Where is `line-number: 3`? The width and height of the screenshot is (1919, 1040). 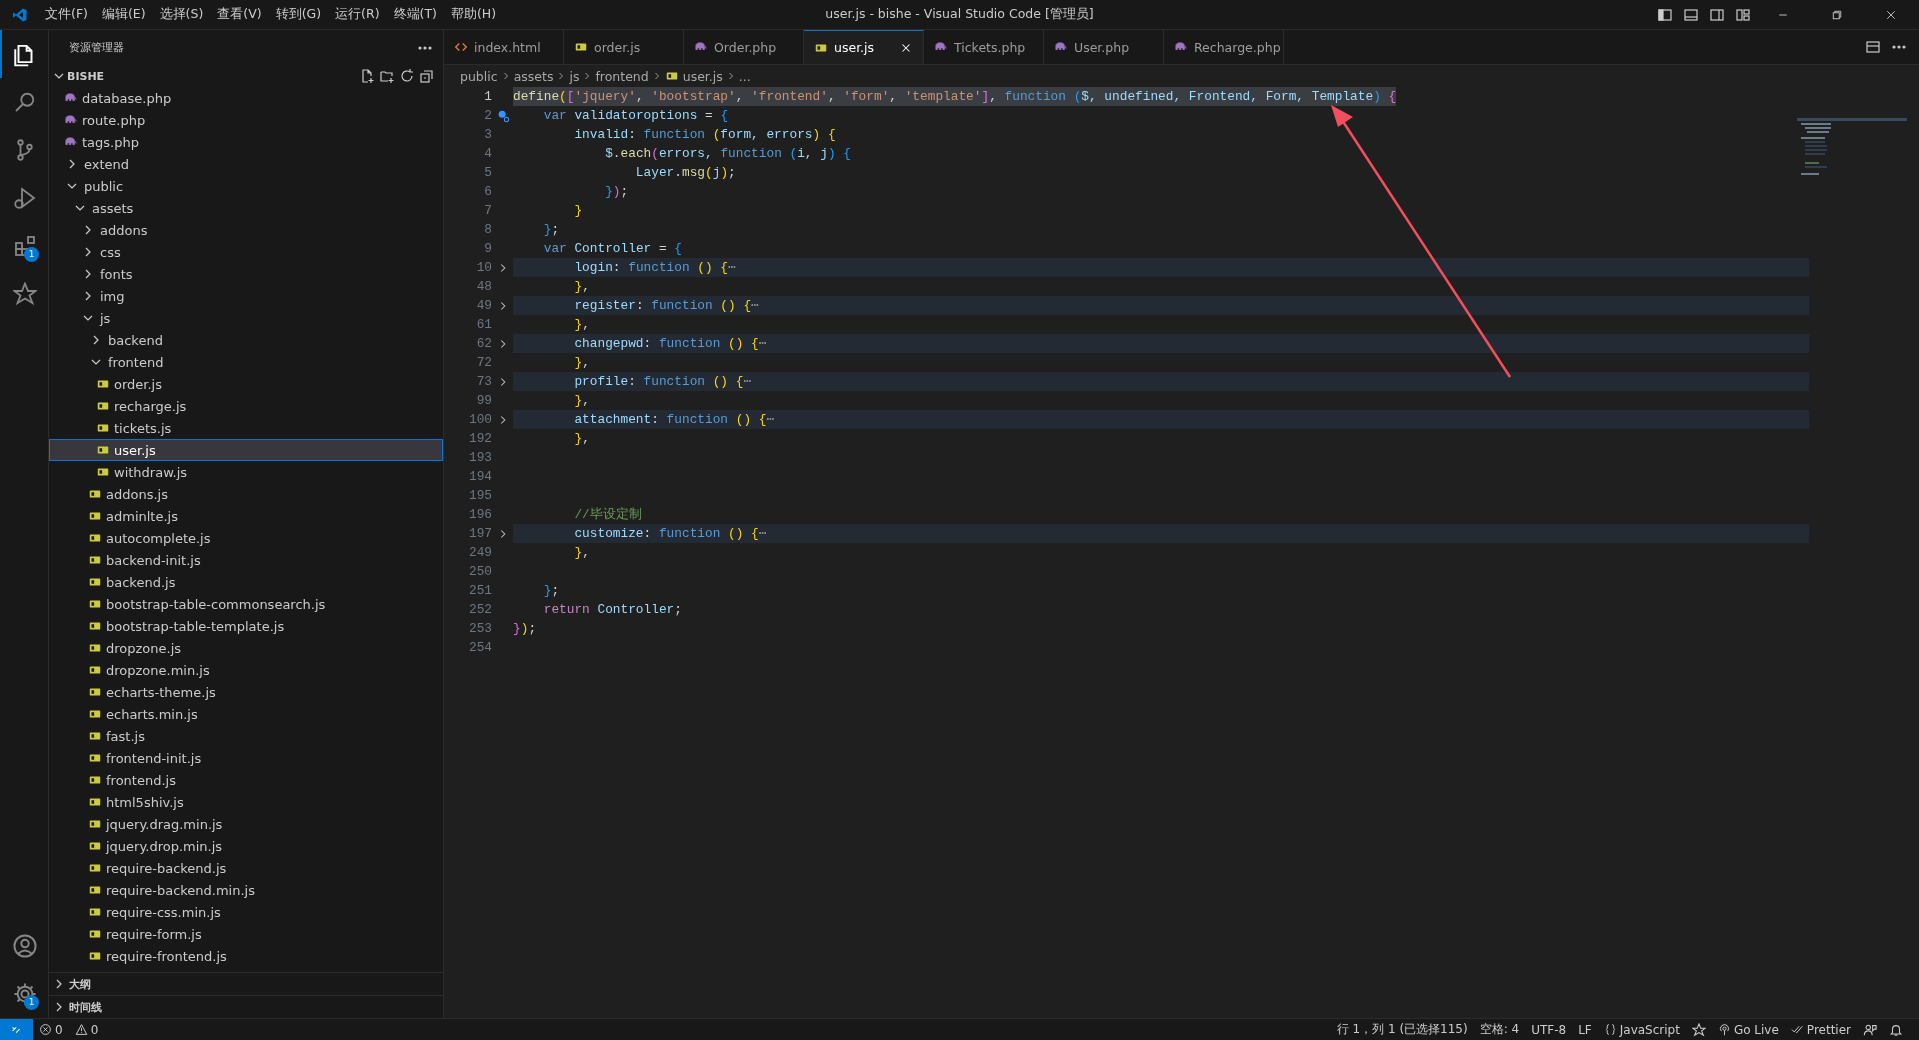 line-number: 3 is located at coordinates (487, 134).